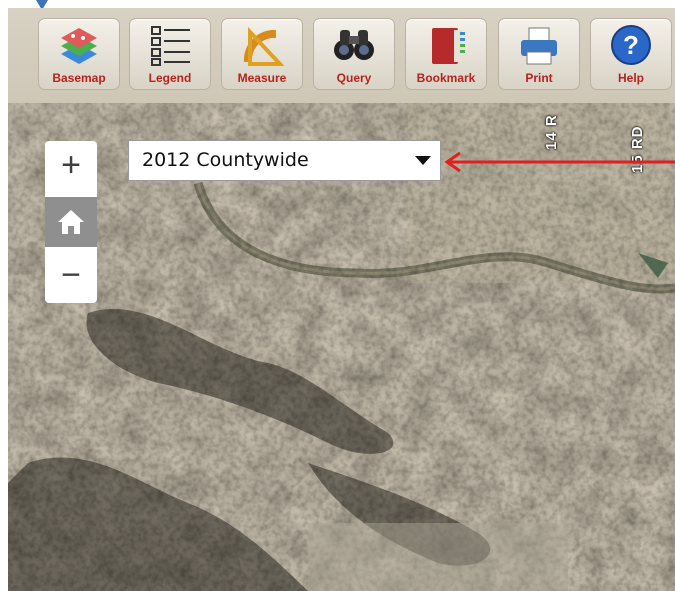 This screenshot has width=675, height=591. What do you see at coordinates (263, 46) in the screenshot?
I see `measure-icon` at bounding box center [263, 46].